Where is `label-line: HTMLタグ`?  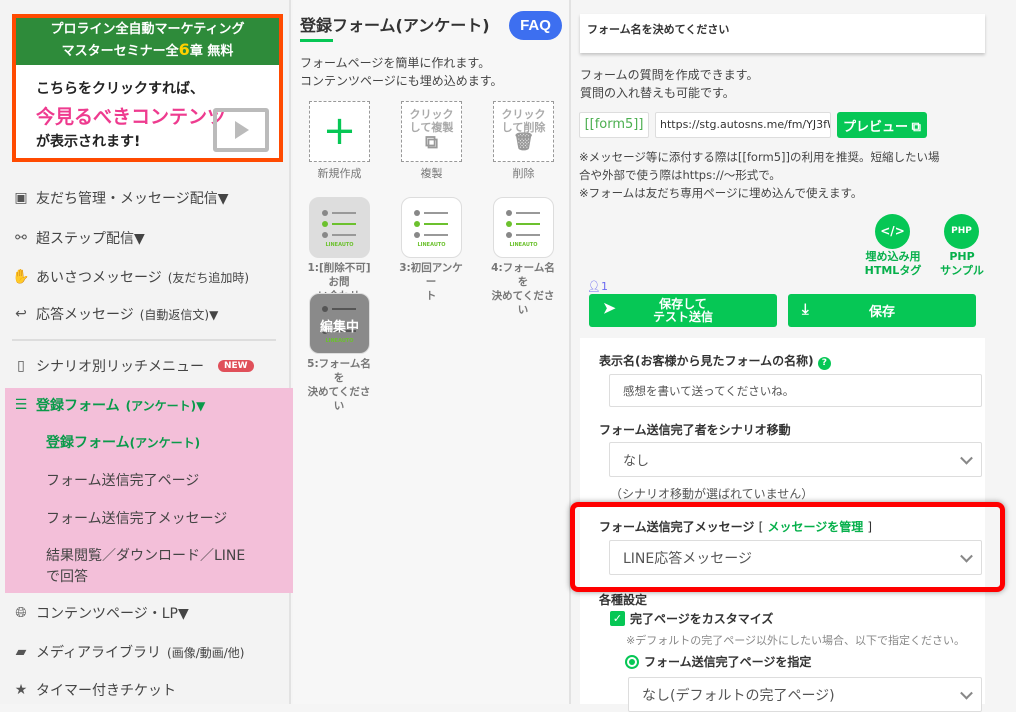
label-line: HTMLタグ is located at coordinates (893, 270).